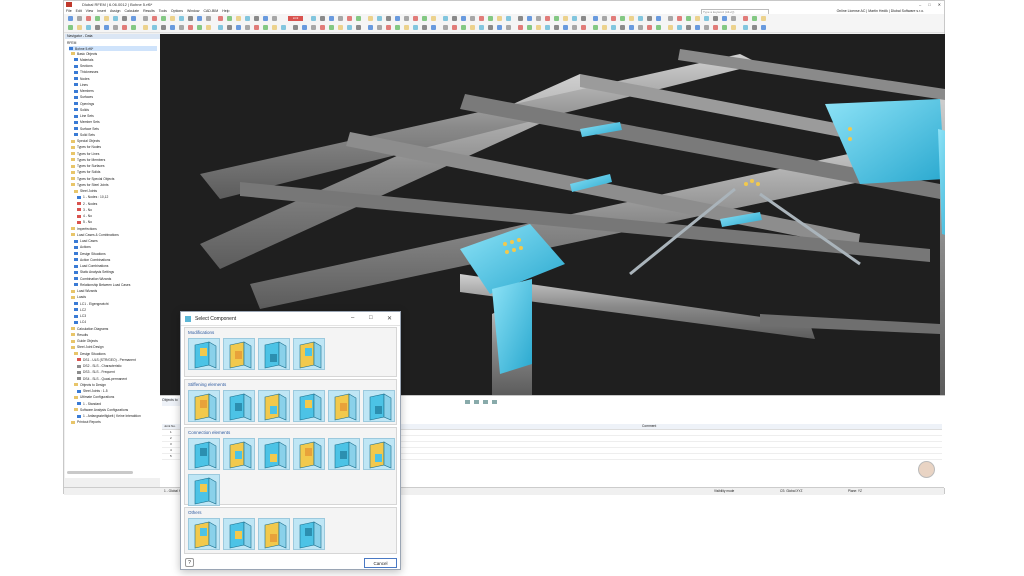  Describe the element at coordinates (80, 322) in the screenshot. I see `navigator-item: LC4` at that location.